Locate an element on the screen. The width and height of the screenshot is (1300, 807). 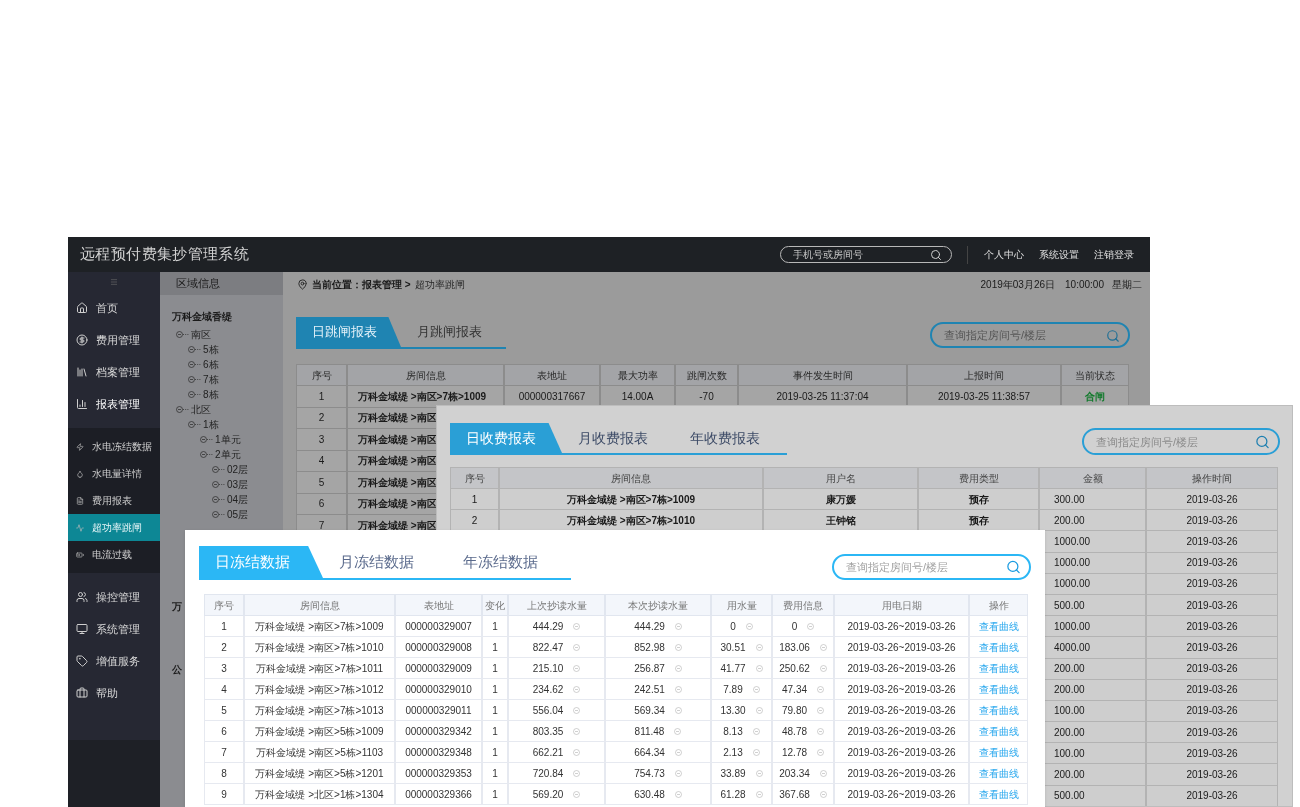
table-cell-text: 367.68 is located at coordinates (794, 794).